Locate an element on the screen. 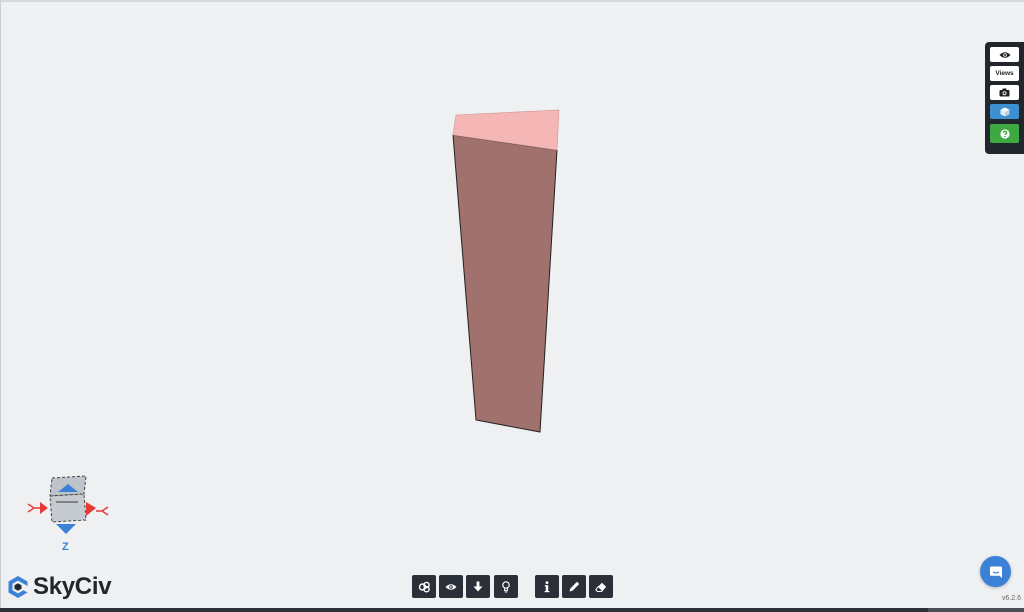 This screenshot has width=1024, height=612. arrow-right-tail-icon is located at coordinates (102, 511).